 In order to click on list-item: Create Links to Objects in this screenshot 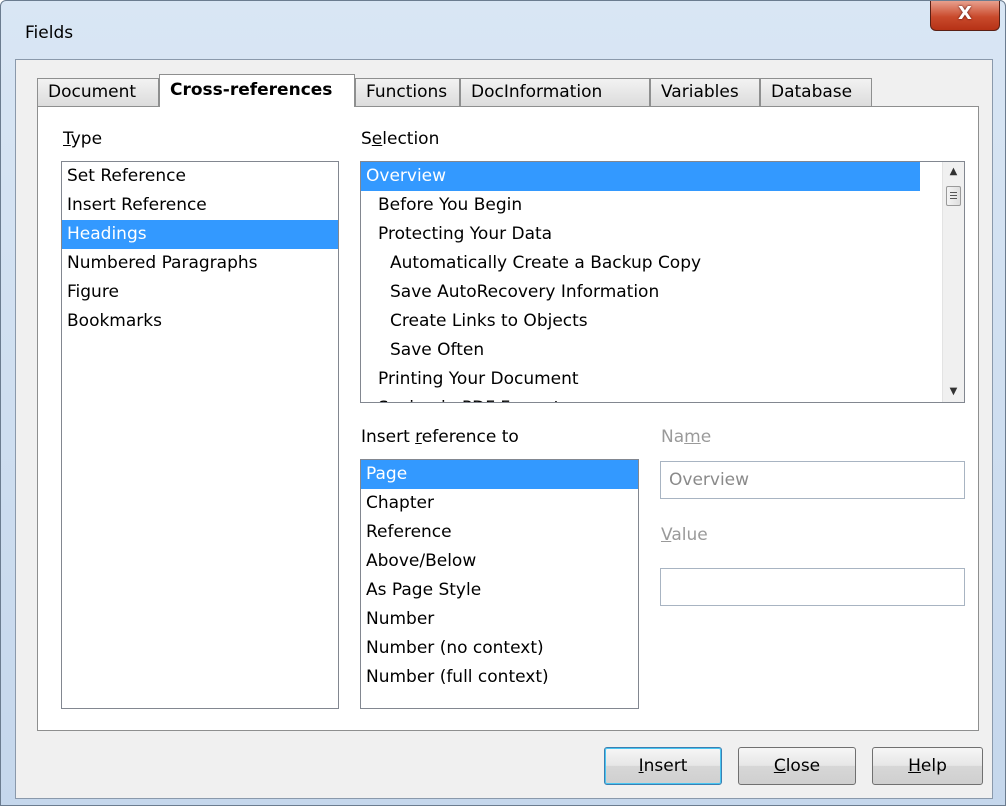, I will do `click(640, 321)`.